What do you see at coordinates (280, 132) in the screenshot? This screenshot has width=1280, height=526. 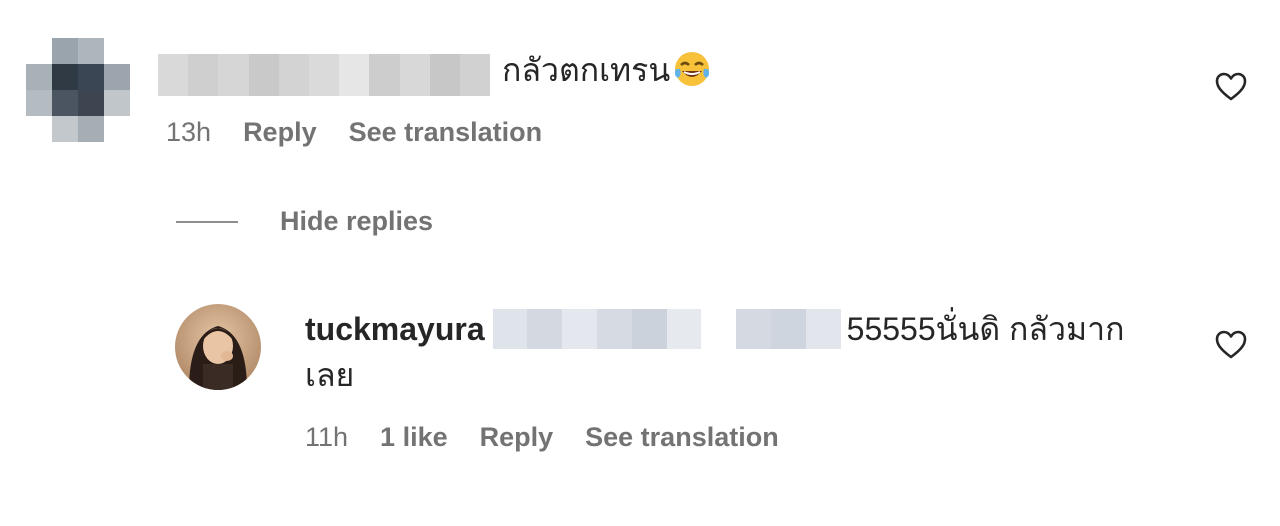 I see `comment-reply-button: Reply` at bounding box center [280, 132].